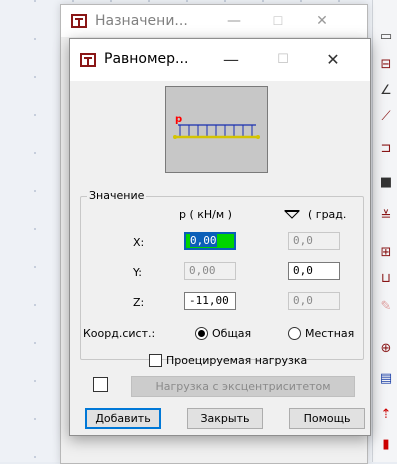  What do you see at coordinates (386, 183) in the screenshot?
I see `toolbar-tool-icon: ■` at bounding box center [386, 183].